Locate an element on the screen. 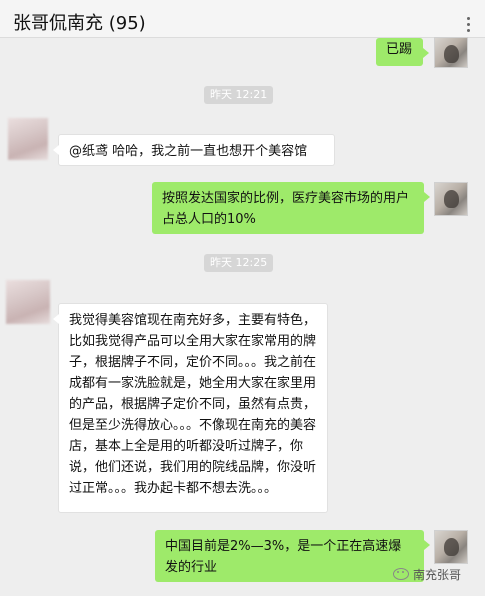  watermark: 南充张哥 is located at coordinates (427, 574).